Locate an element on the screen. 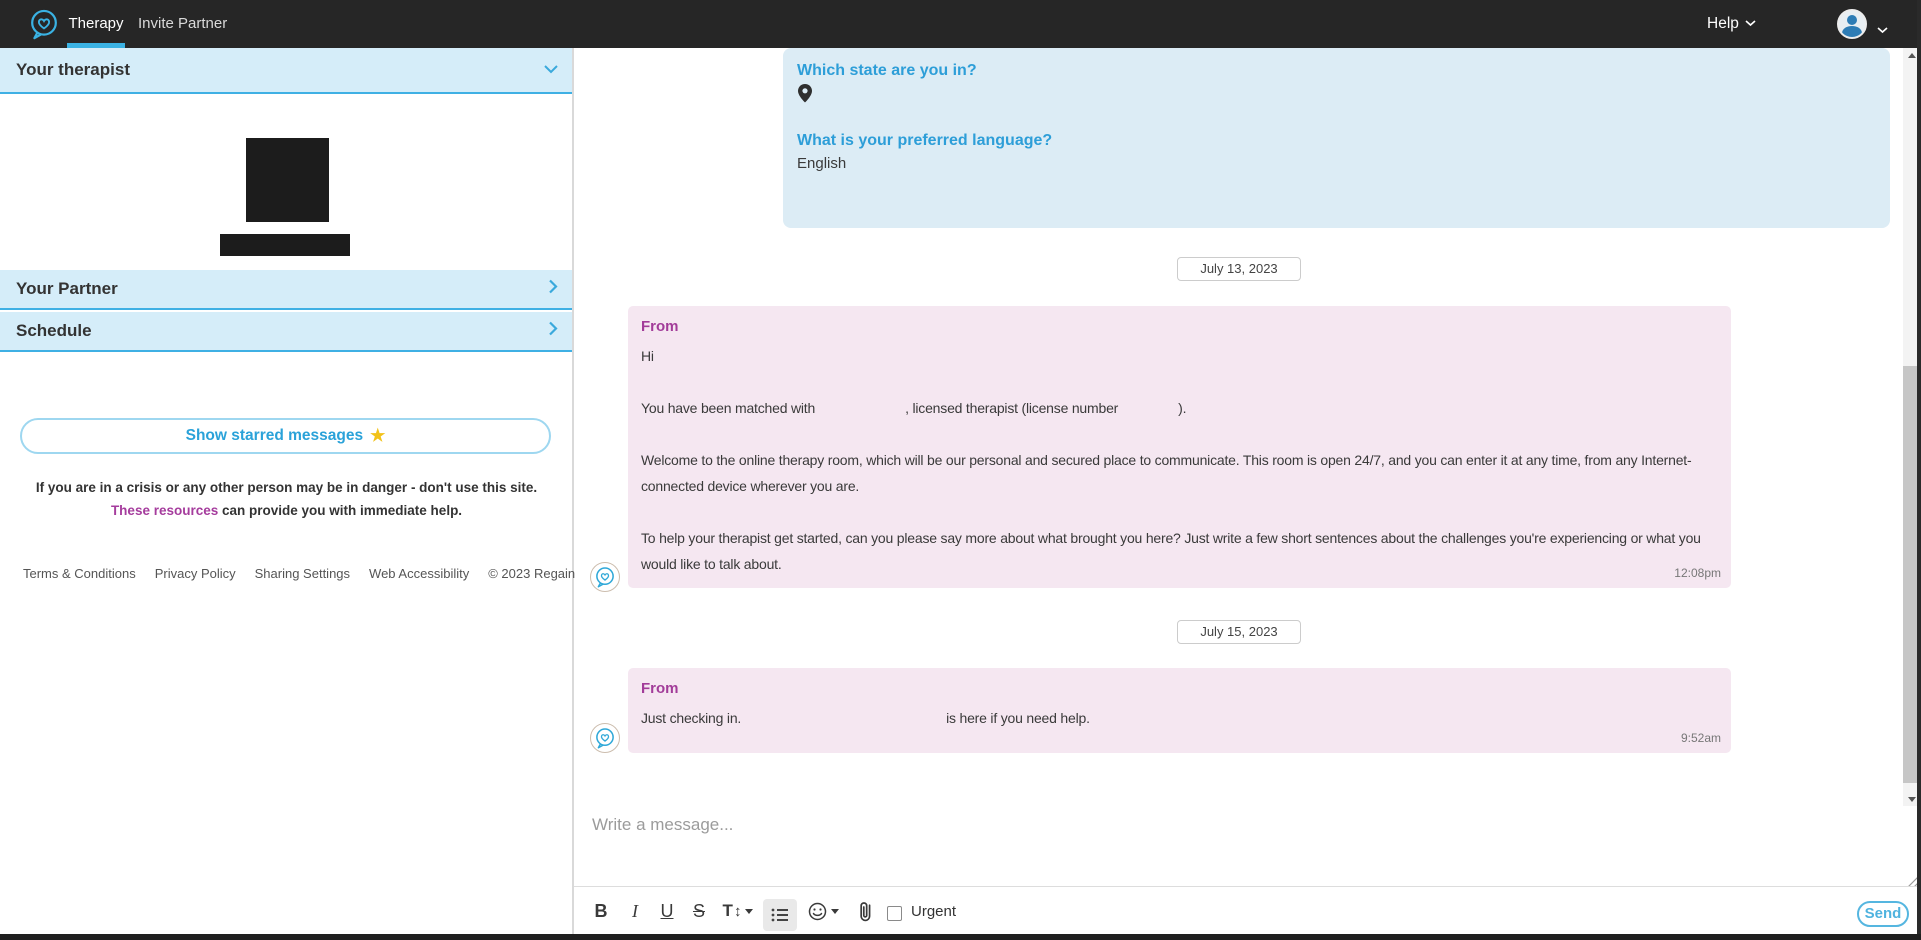 The image size is (1921, 940). updown-arrow-icon: ↕ is located at coordinates (737, 911).